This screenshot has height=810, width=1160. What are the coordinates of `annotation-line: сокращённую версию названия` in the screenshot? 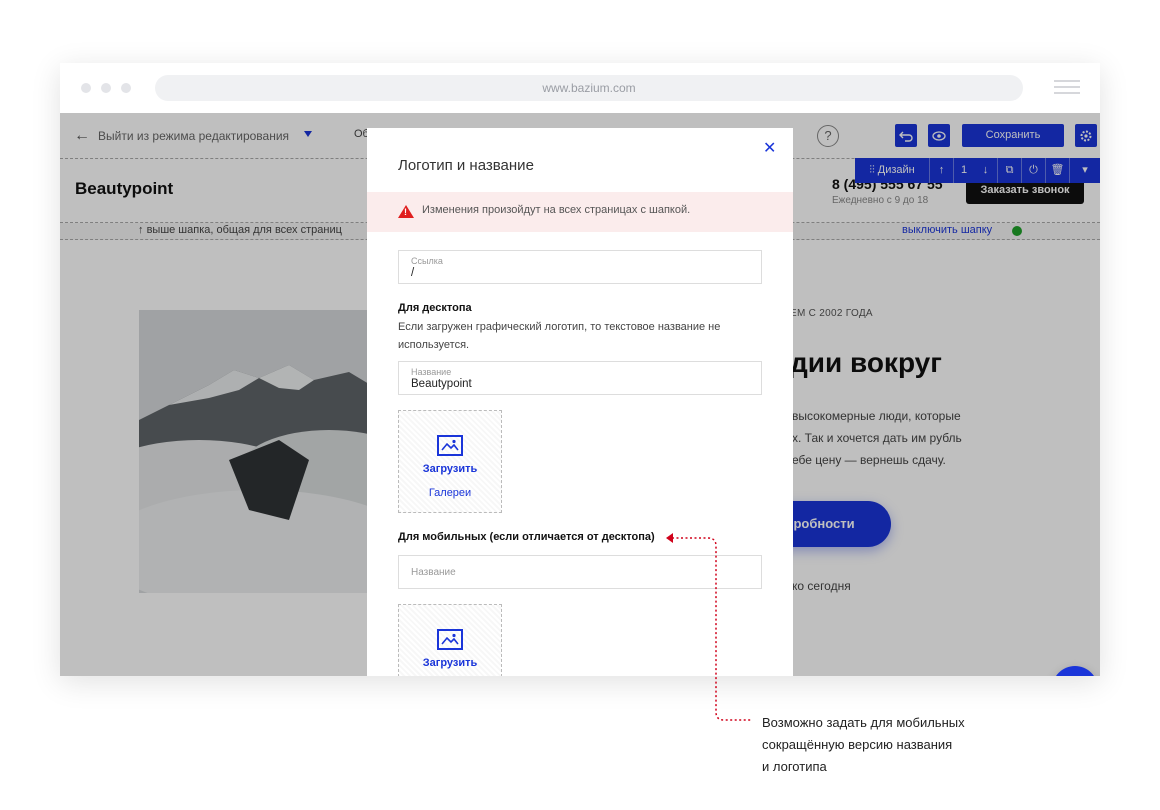 It's located at (857, 744).